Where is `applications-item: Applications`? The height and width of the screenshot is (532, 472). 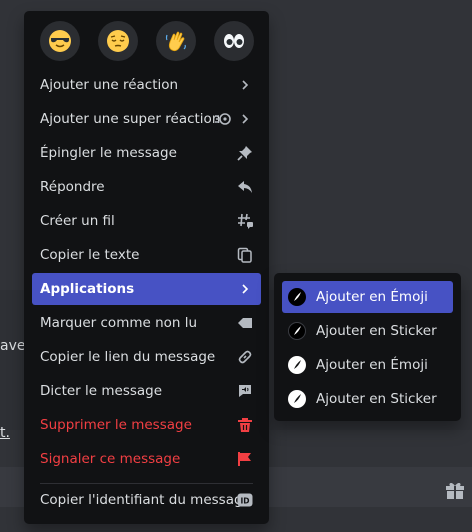
applications-item: Applications is located at coordinates (146, 289).